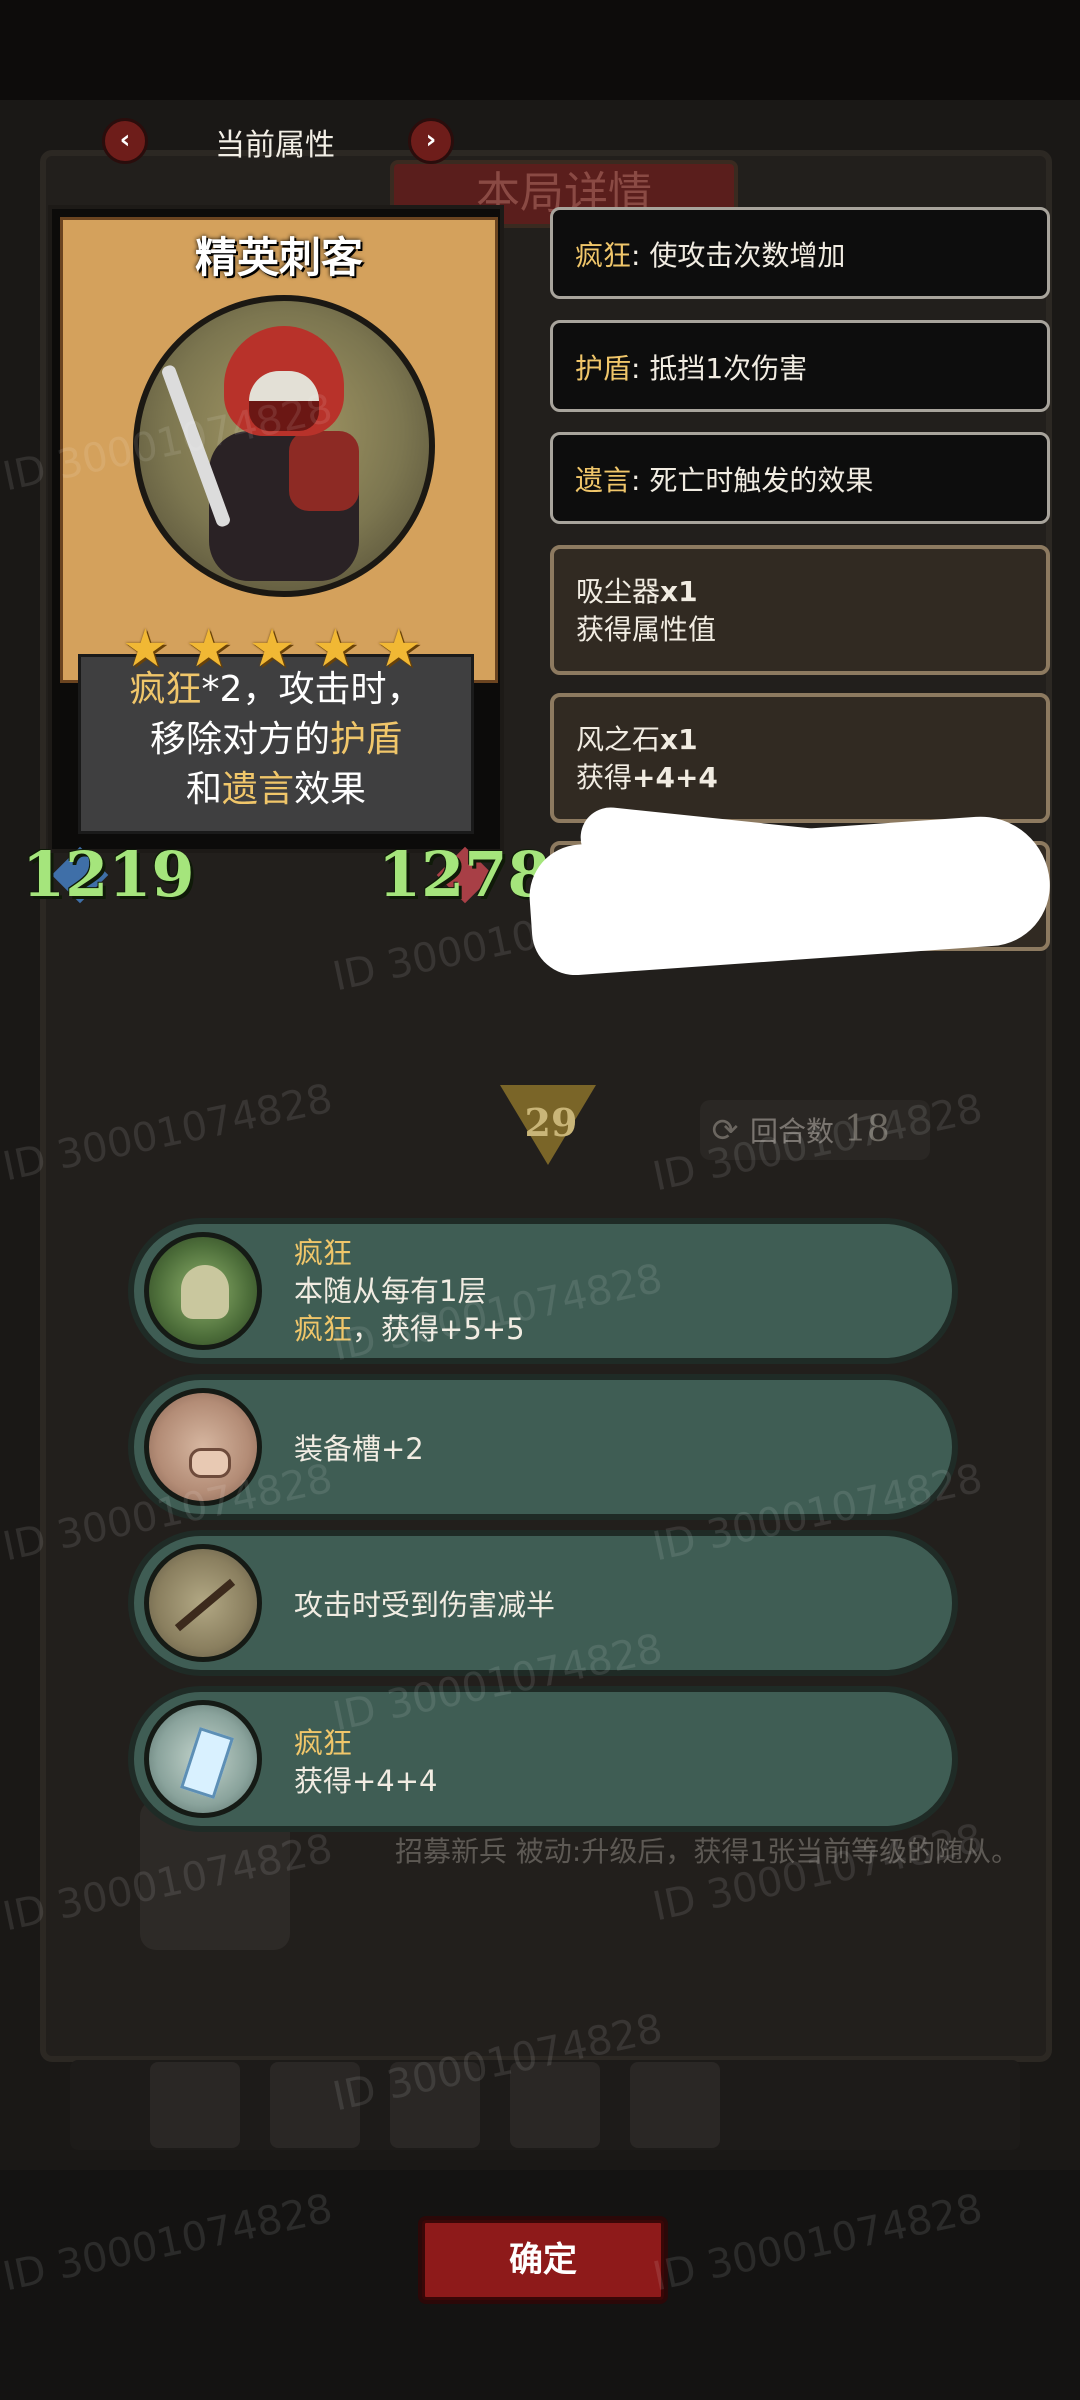  What do you see at coordinates (725, 1130) in the screenshot?
I see `refresh-icon: ⟳` at bounding box center [725, 1130].